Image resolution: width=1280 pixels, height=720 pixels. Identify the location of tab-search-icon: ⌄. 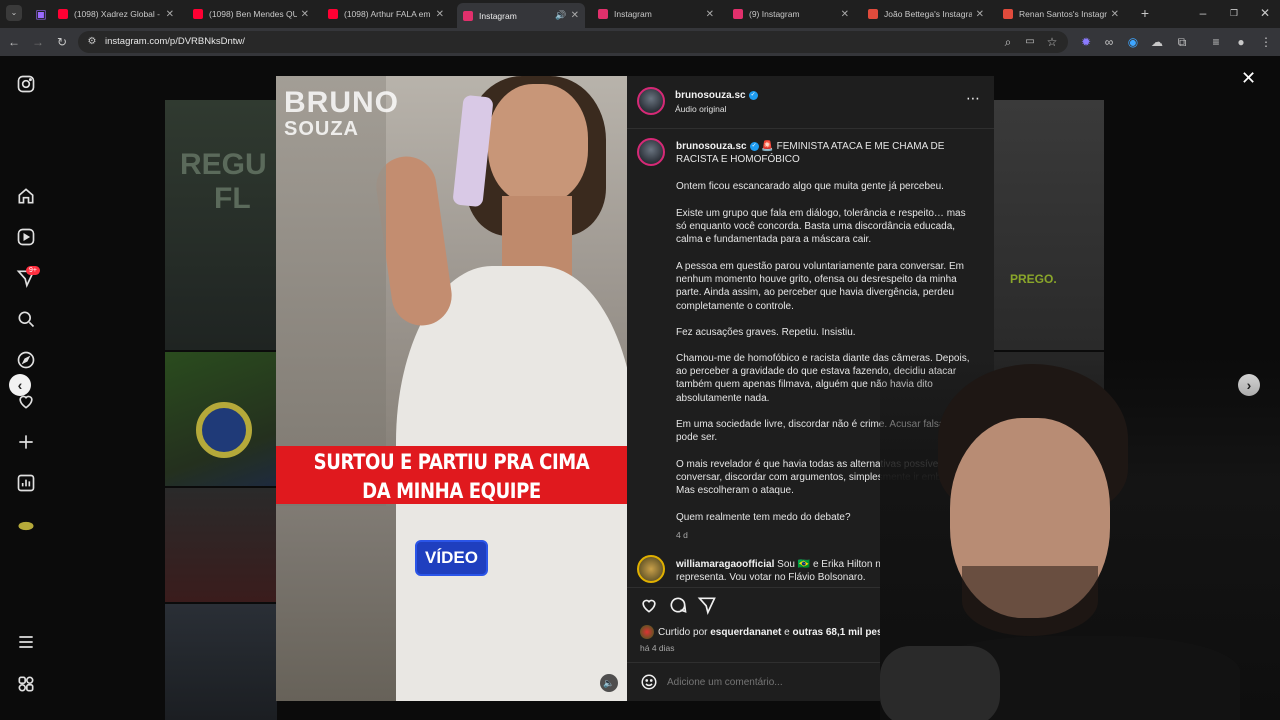
(14, 13).